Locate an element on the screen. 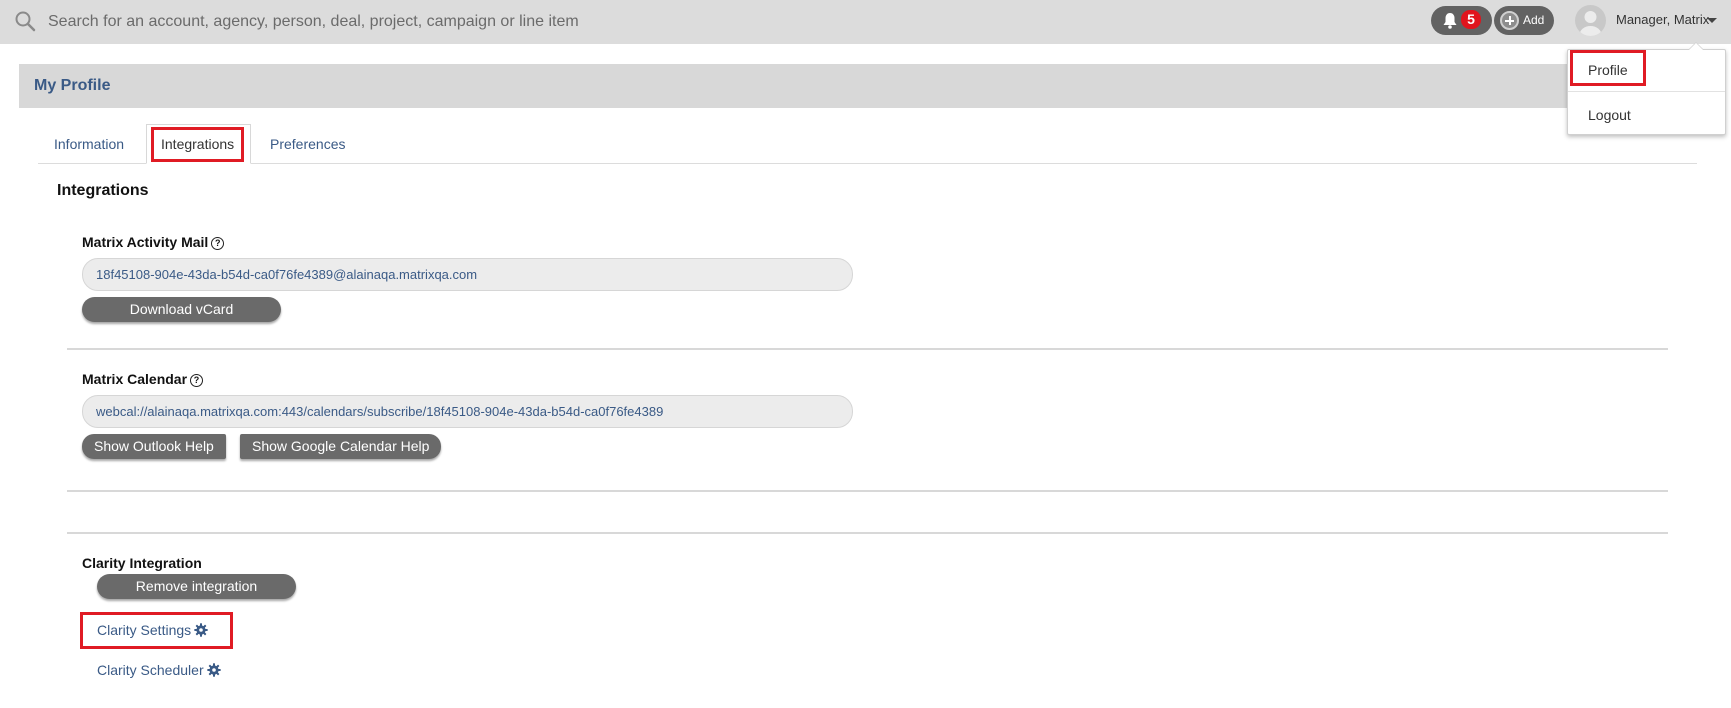 This screenshot has height=708, width=1731. panel-header: My Profile is located at coordinates (865, 86).